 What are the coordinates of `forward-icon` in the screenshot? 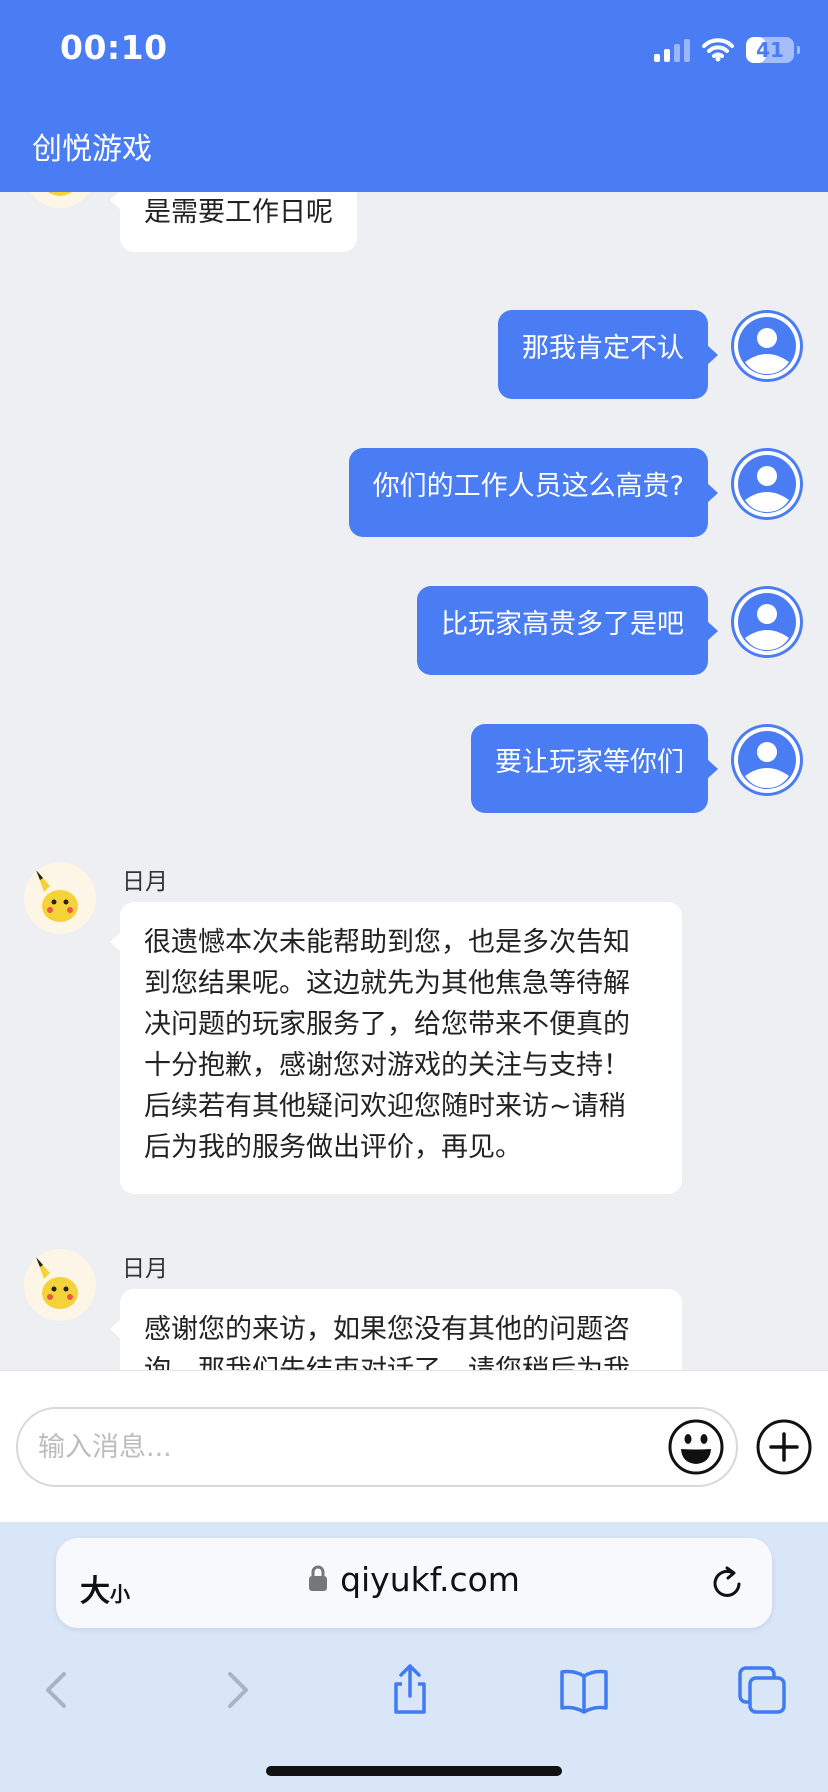 It's located at (236, 1690).